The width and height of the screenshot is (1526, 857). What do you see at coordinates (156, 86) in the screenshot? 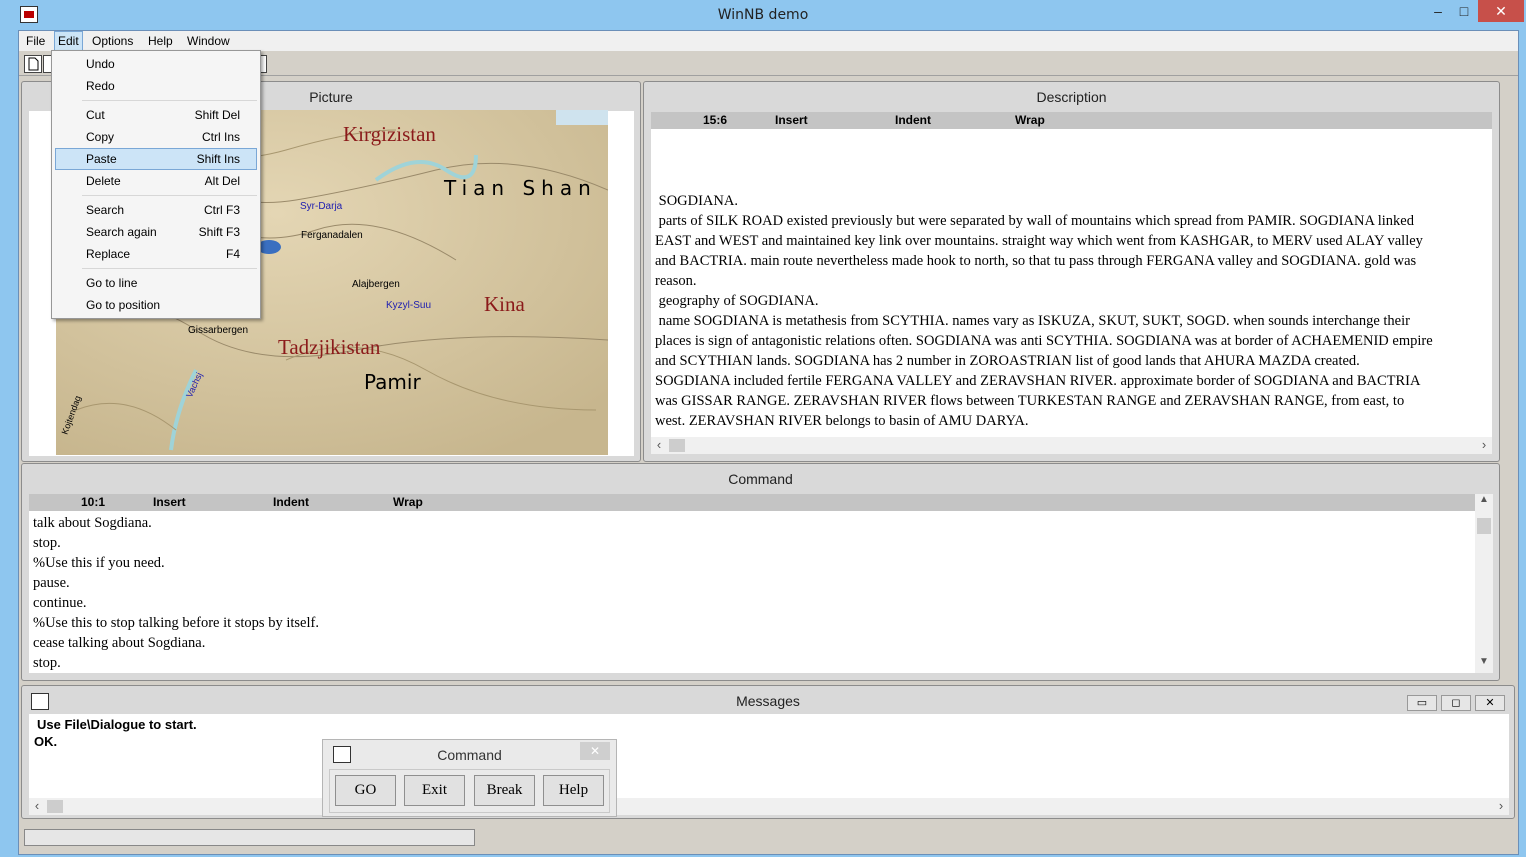
I see `menu-item-redo: Redo` at bounding box center [156, 86].